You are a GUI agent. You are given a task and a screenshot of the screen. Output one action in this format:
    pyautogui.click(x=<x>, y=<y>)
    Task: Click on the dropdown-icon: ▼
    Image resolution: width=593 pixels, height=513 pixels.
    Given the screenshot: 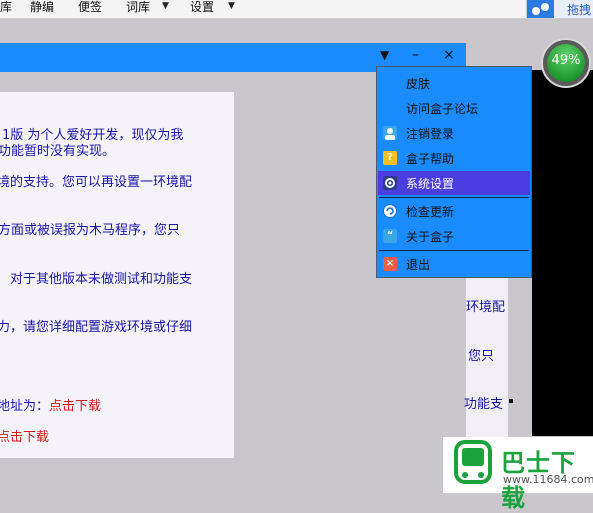 What is the action you would take?
    pyautogui.click(x=384, y=55)
    